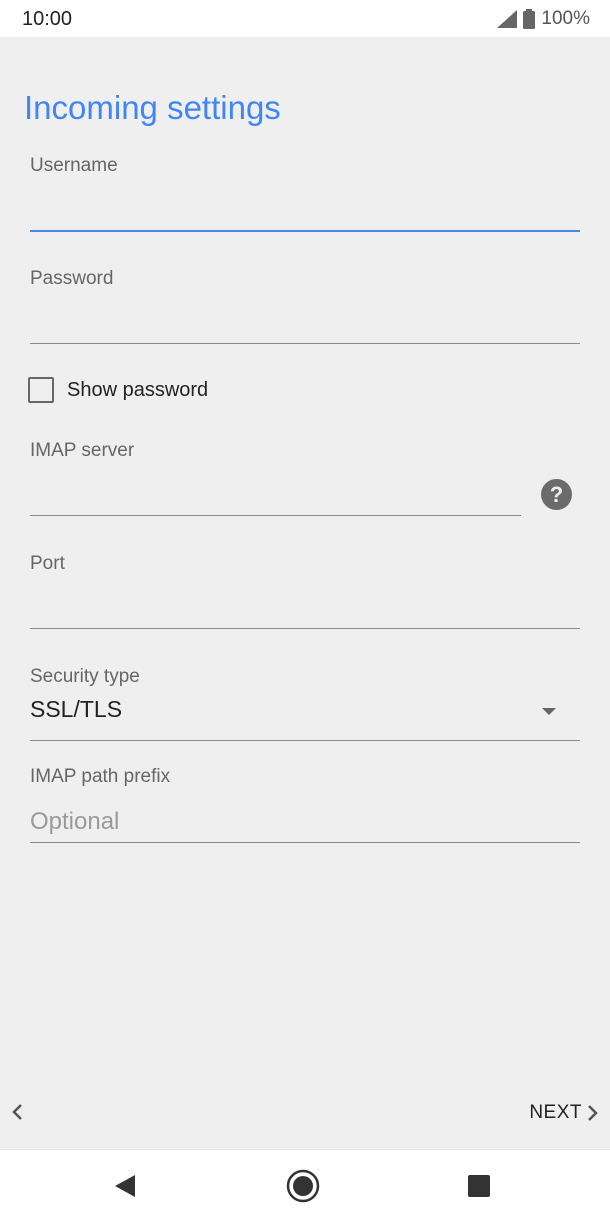 This screenshot has height=1221, width=610. Describe the element at coordinates (305, 822) in the screenshot. I see `imap-path-prefix-input` at that location.